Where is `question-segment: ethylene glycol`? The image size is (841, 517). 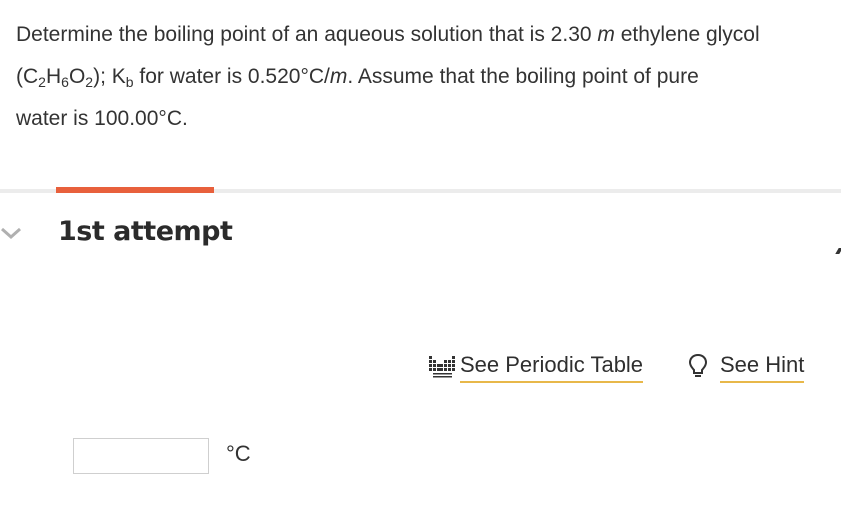
question-segment: ethylene glycol is located at coordinates (687, 34).